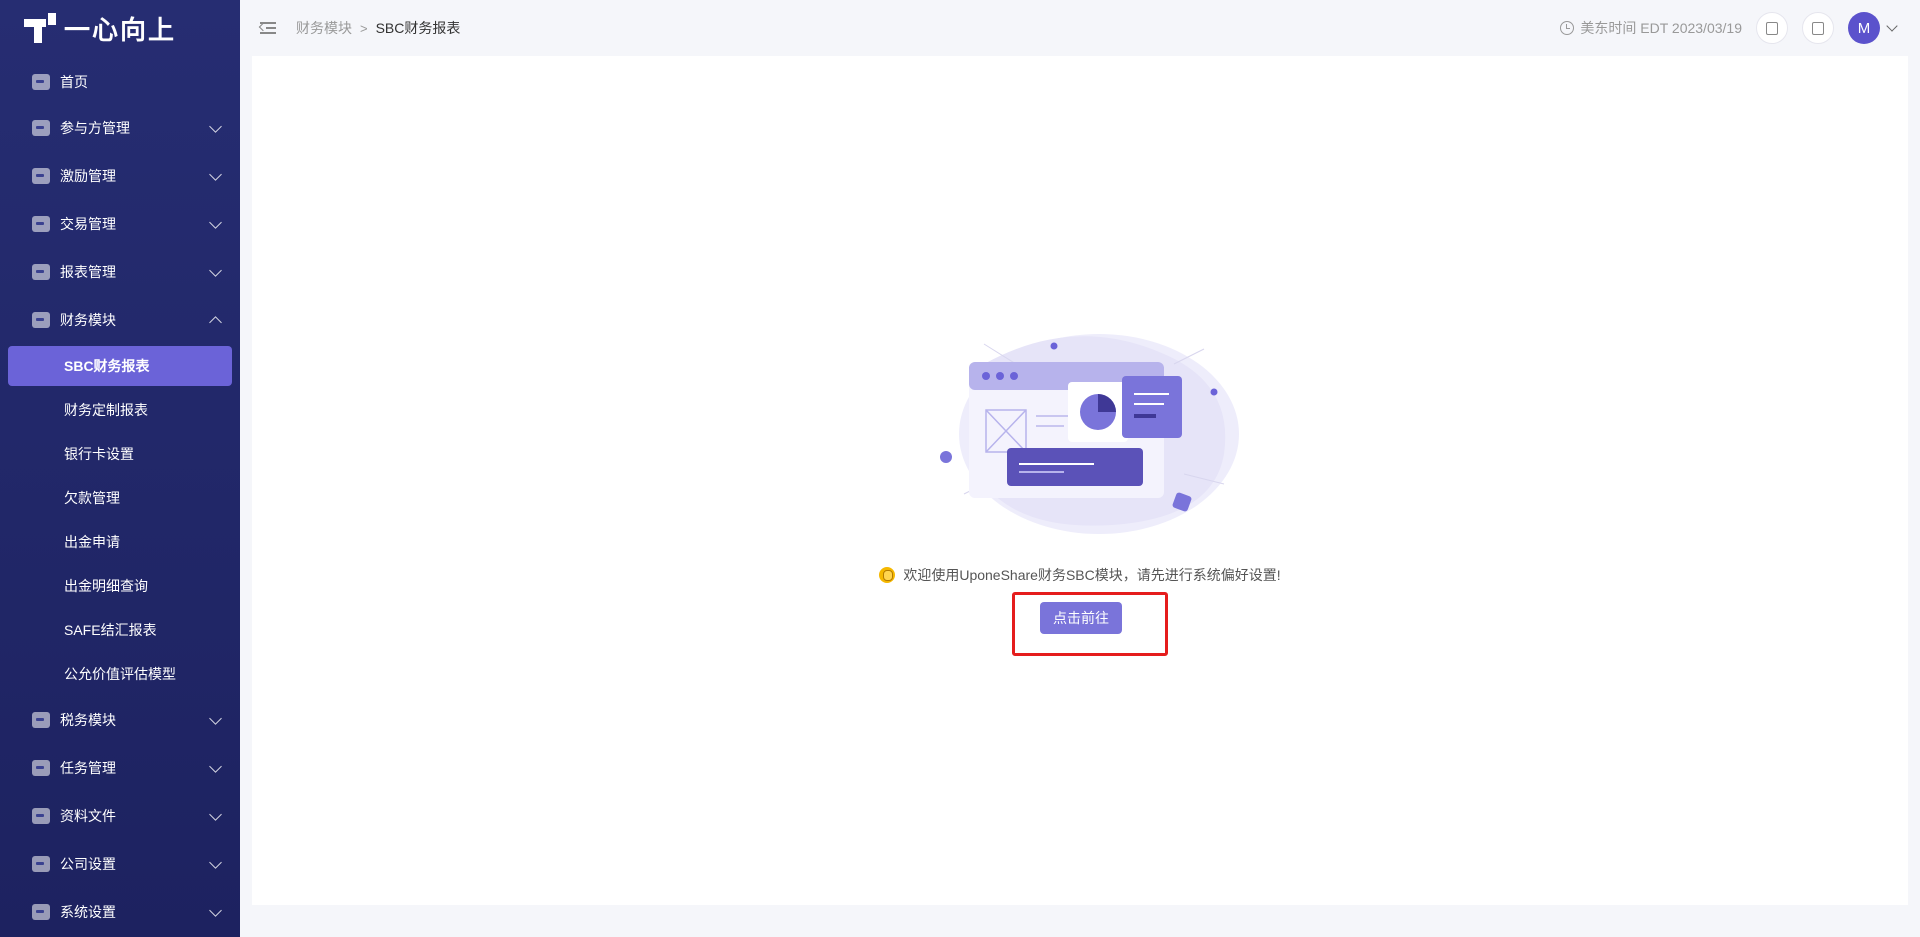 This screenshot has width=1920, height=937. What do you see at coordinates (88, 272) in the screenshot?
I see `sidebar-item-label: 报表管理` at bounding box center [88, 272].